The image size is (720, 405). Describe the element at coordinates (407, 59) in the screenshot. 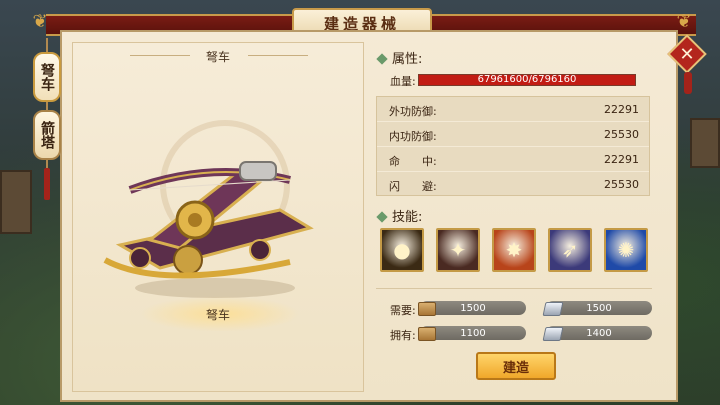

I see `attributes-title: 属性:` at that location.